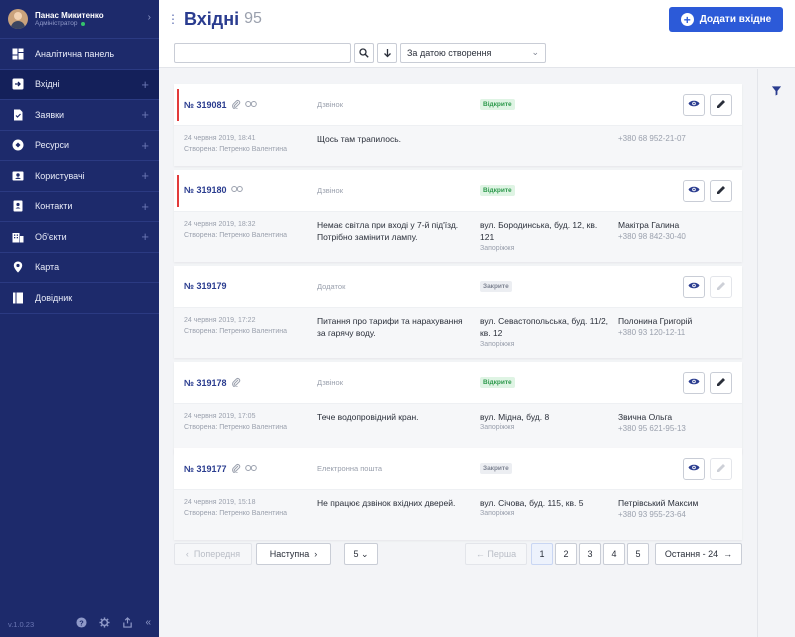  What do you see at coordinates (79, 268) in the screenshot?
I see `sidebar-item-7: Карта` at bounding box center [79, 268].